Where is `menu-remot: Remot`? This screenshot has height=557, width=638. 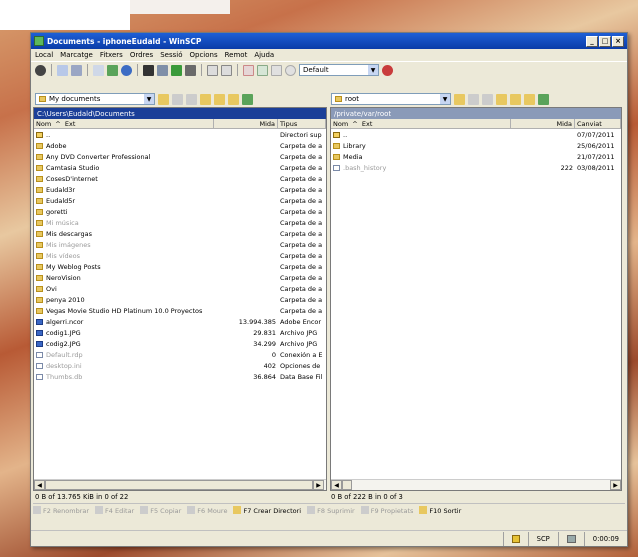 menu-remot: Remot is located at coordinates (236, 55).